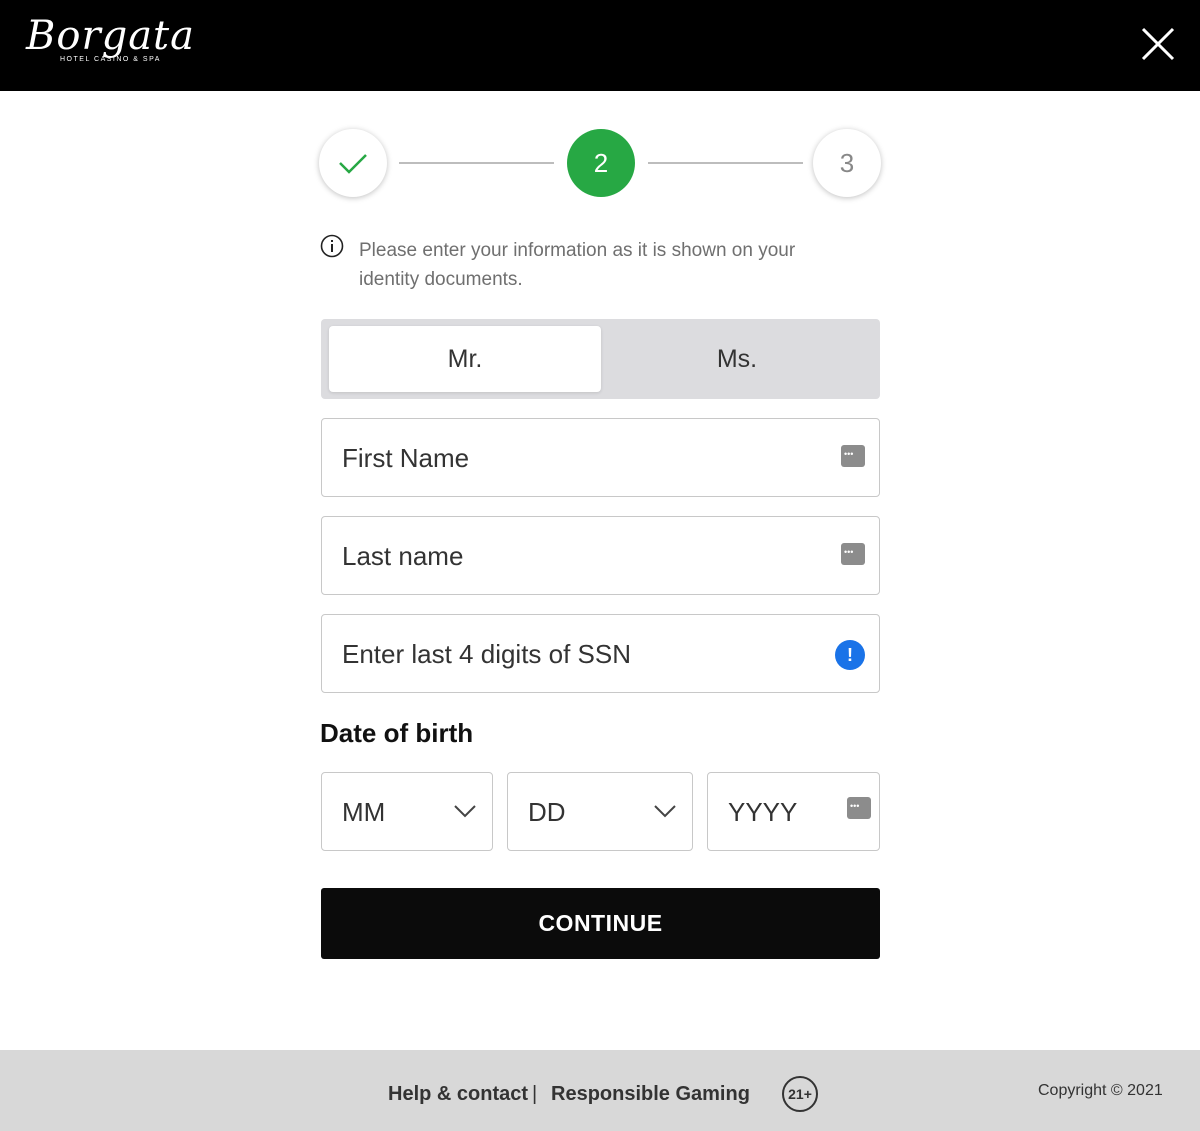  I want to click on title-option-ms: Ms., so click(737, 359).